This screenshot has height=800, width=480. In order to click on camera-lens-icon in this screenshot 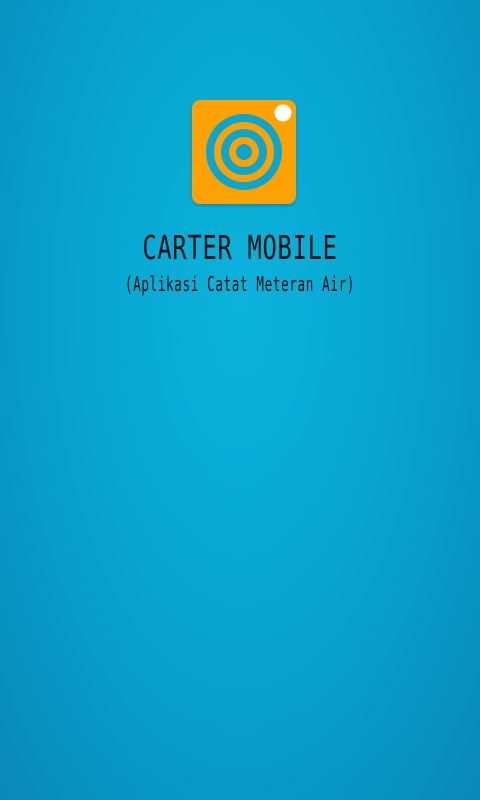, I will do `click(244, 152)`.